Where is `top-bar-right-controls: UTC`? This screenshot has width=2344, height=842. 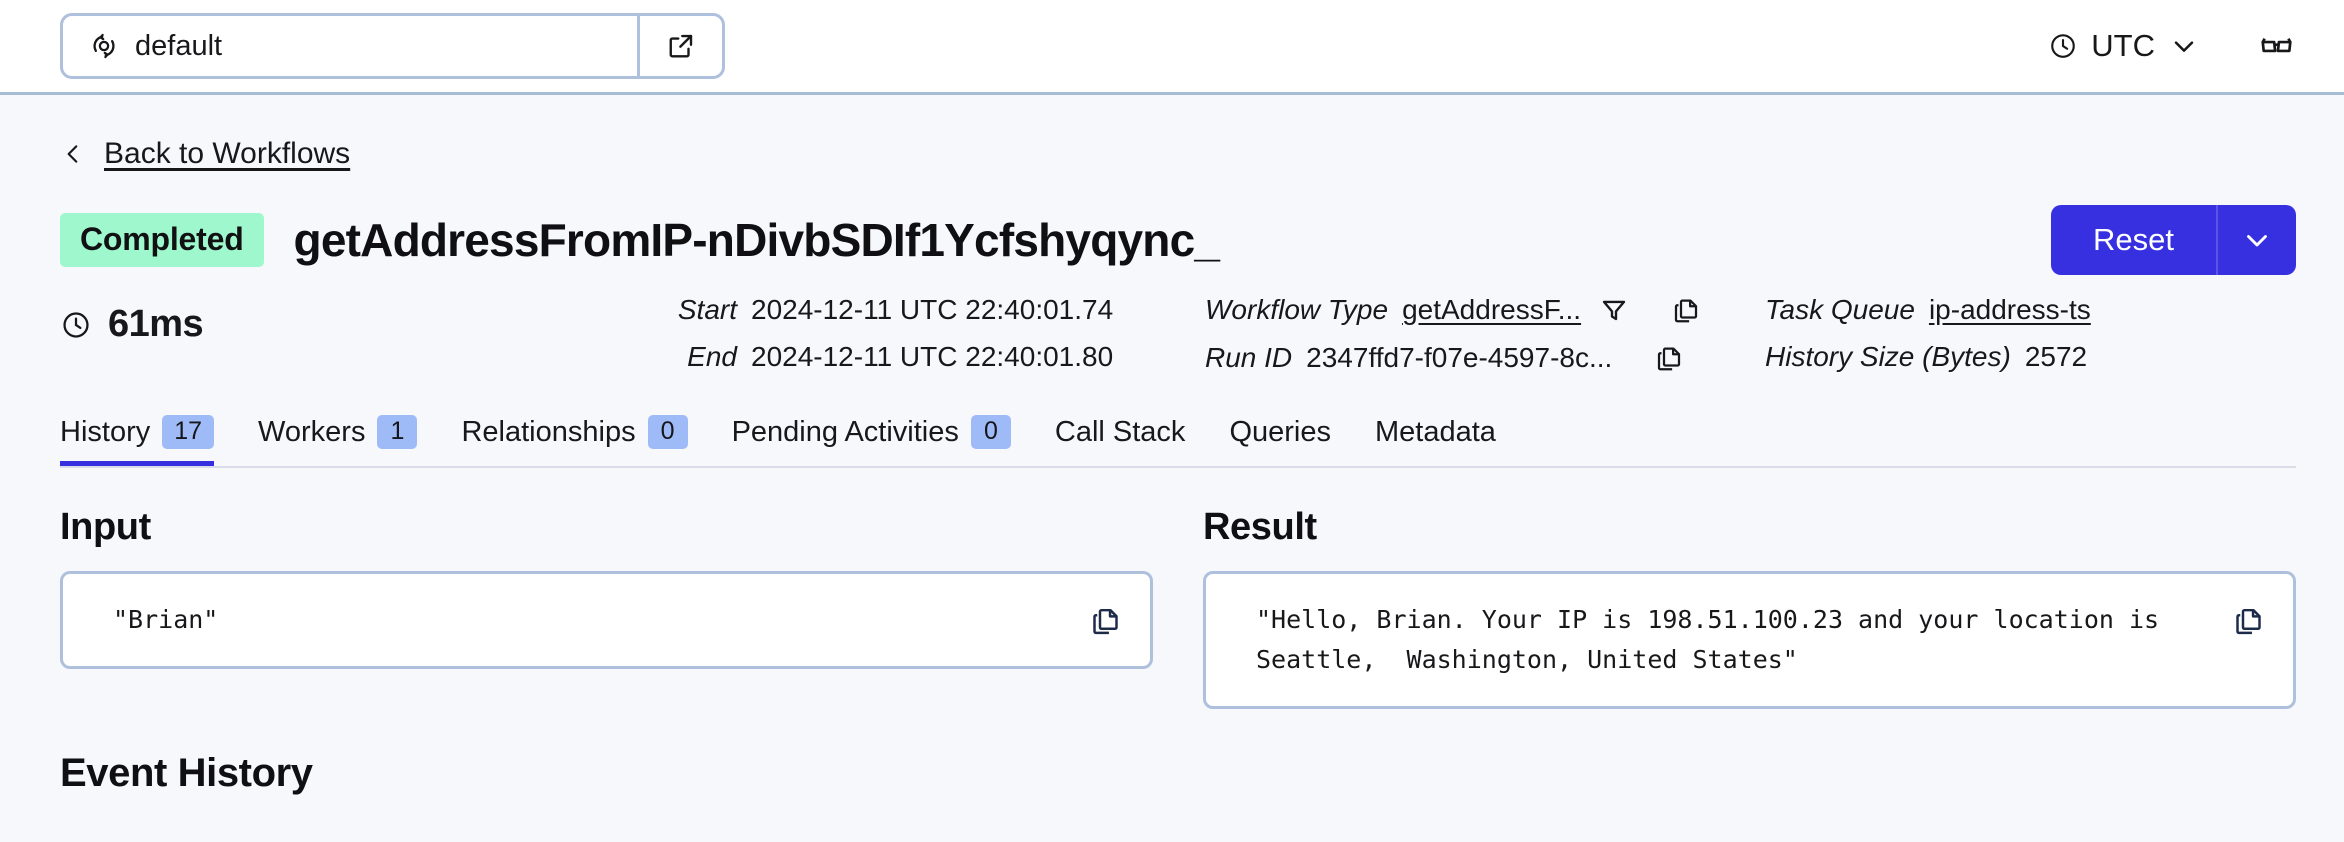 top-bar-right-controls: UTC is located at coordinates (2172, 46).